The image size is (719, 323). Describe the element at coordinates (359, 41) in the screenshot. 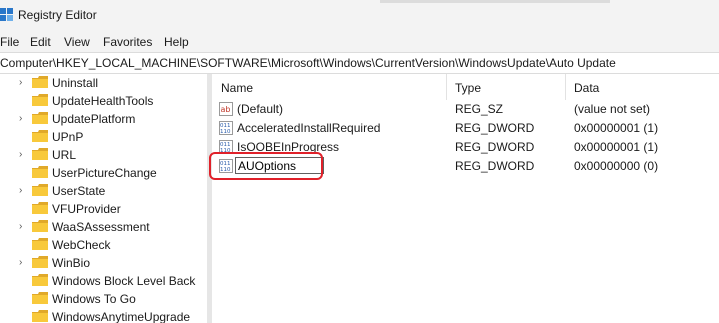

I see `menu-bar: File Edit View Favorites Help` at that location.